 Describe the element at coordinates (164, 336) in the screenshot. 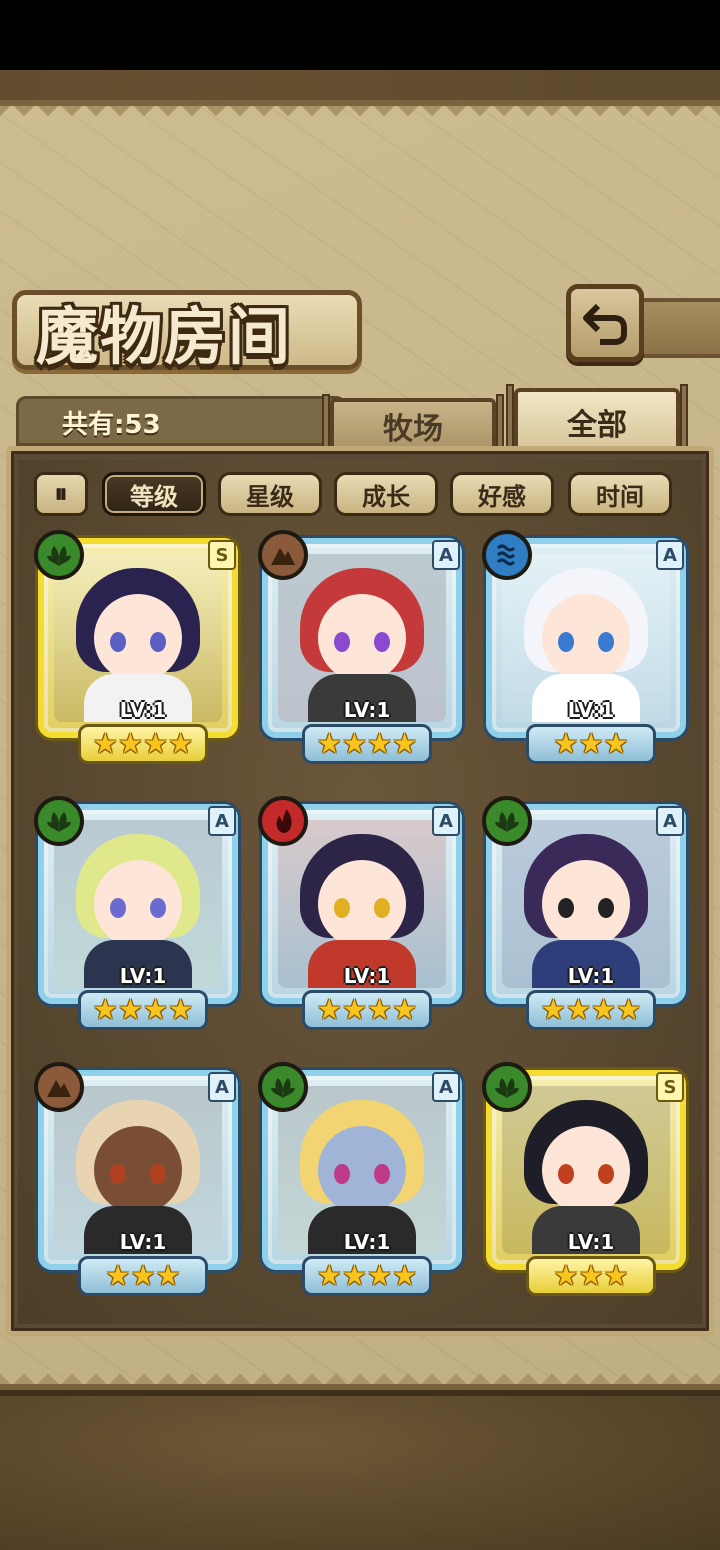

I see `page-title: 魔物房间` at that location.